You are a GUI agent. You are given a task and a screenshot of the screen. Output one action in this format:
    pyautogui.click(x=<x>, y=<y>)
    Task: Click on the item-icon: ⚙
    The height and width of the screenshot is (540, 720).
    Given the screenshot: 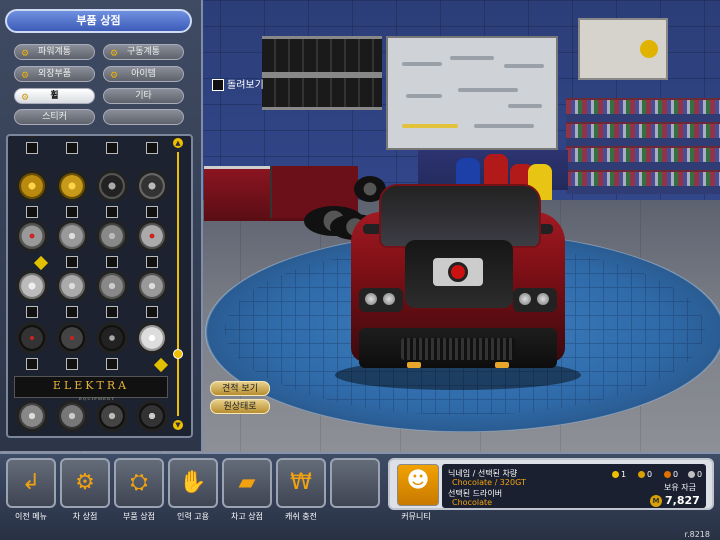 What is the action you would take?
    pyautogui.click(x=114, y=76)
    